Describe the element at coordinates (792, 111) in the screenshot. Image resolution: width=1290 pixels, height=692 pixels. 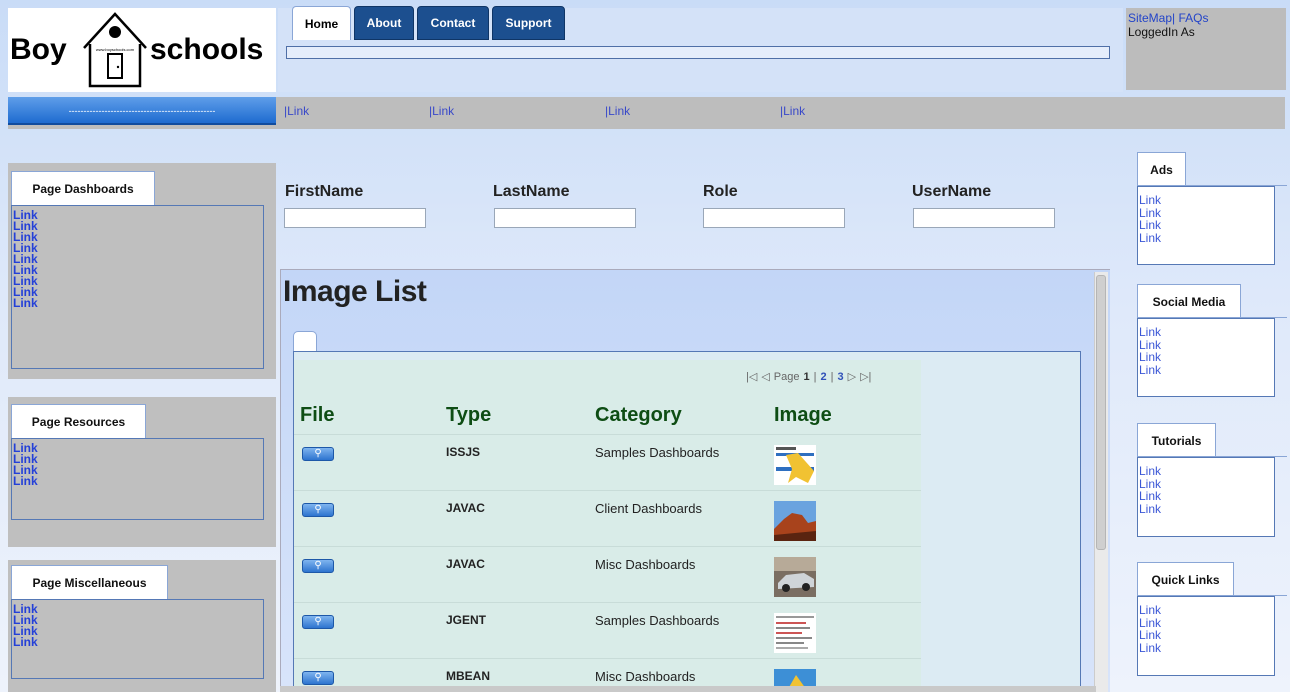
I see `bar-link-4: |Link` at that location.